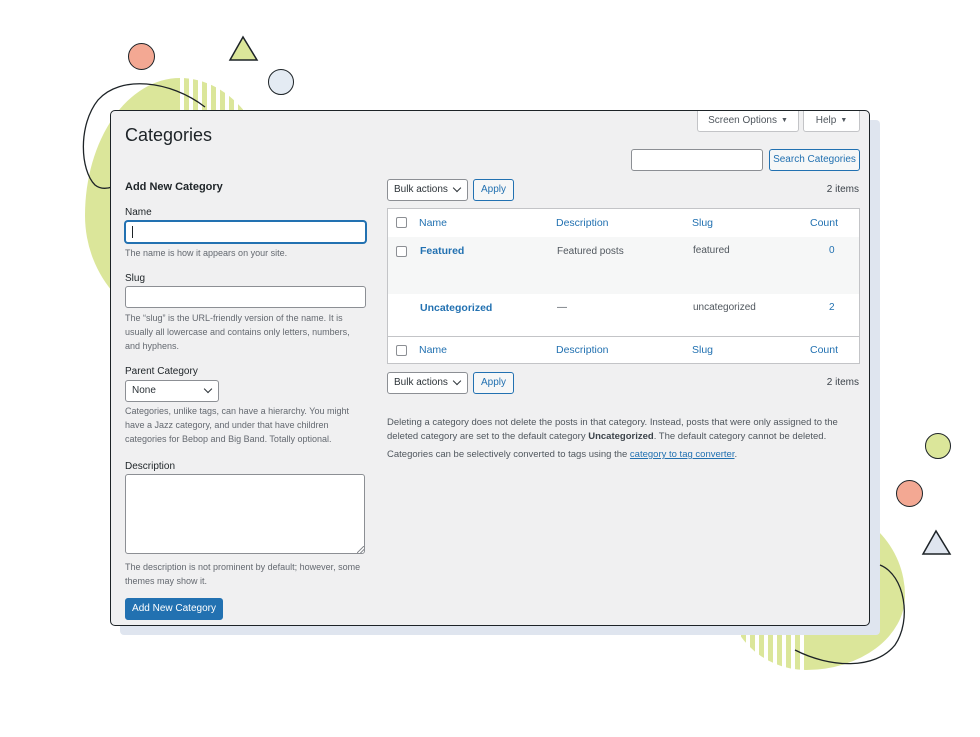  What do you see at coordinates (623, 265) in the screenshot?
I see `table-row: Featured Featured posts featured 0` at bounding box center [623, 265].